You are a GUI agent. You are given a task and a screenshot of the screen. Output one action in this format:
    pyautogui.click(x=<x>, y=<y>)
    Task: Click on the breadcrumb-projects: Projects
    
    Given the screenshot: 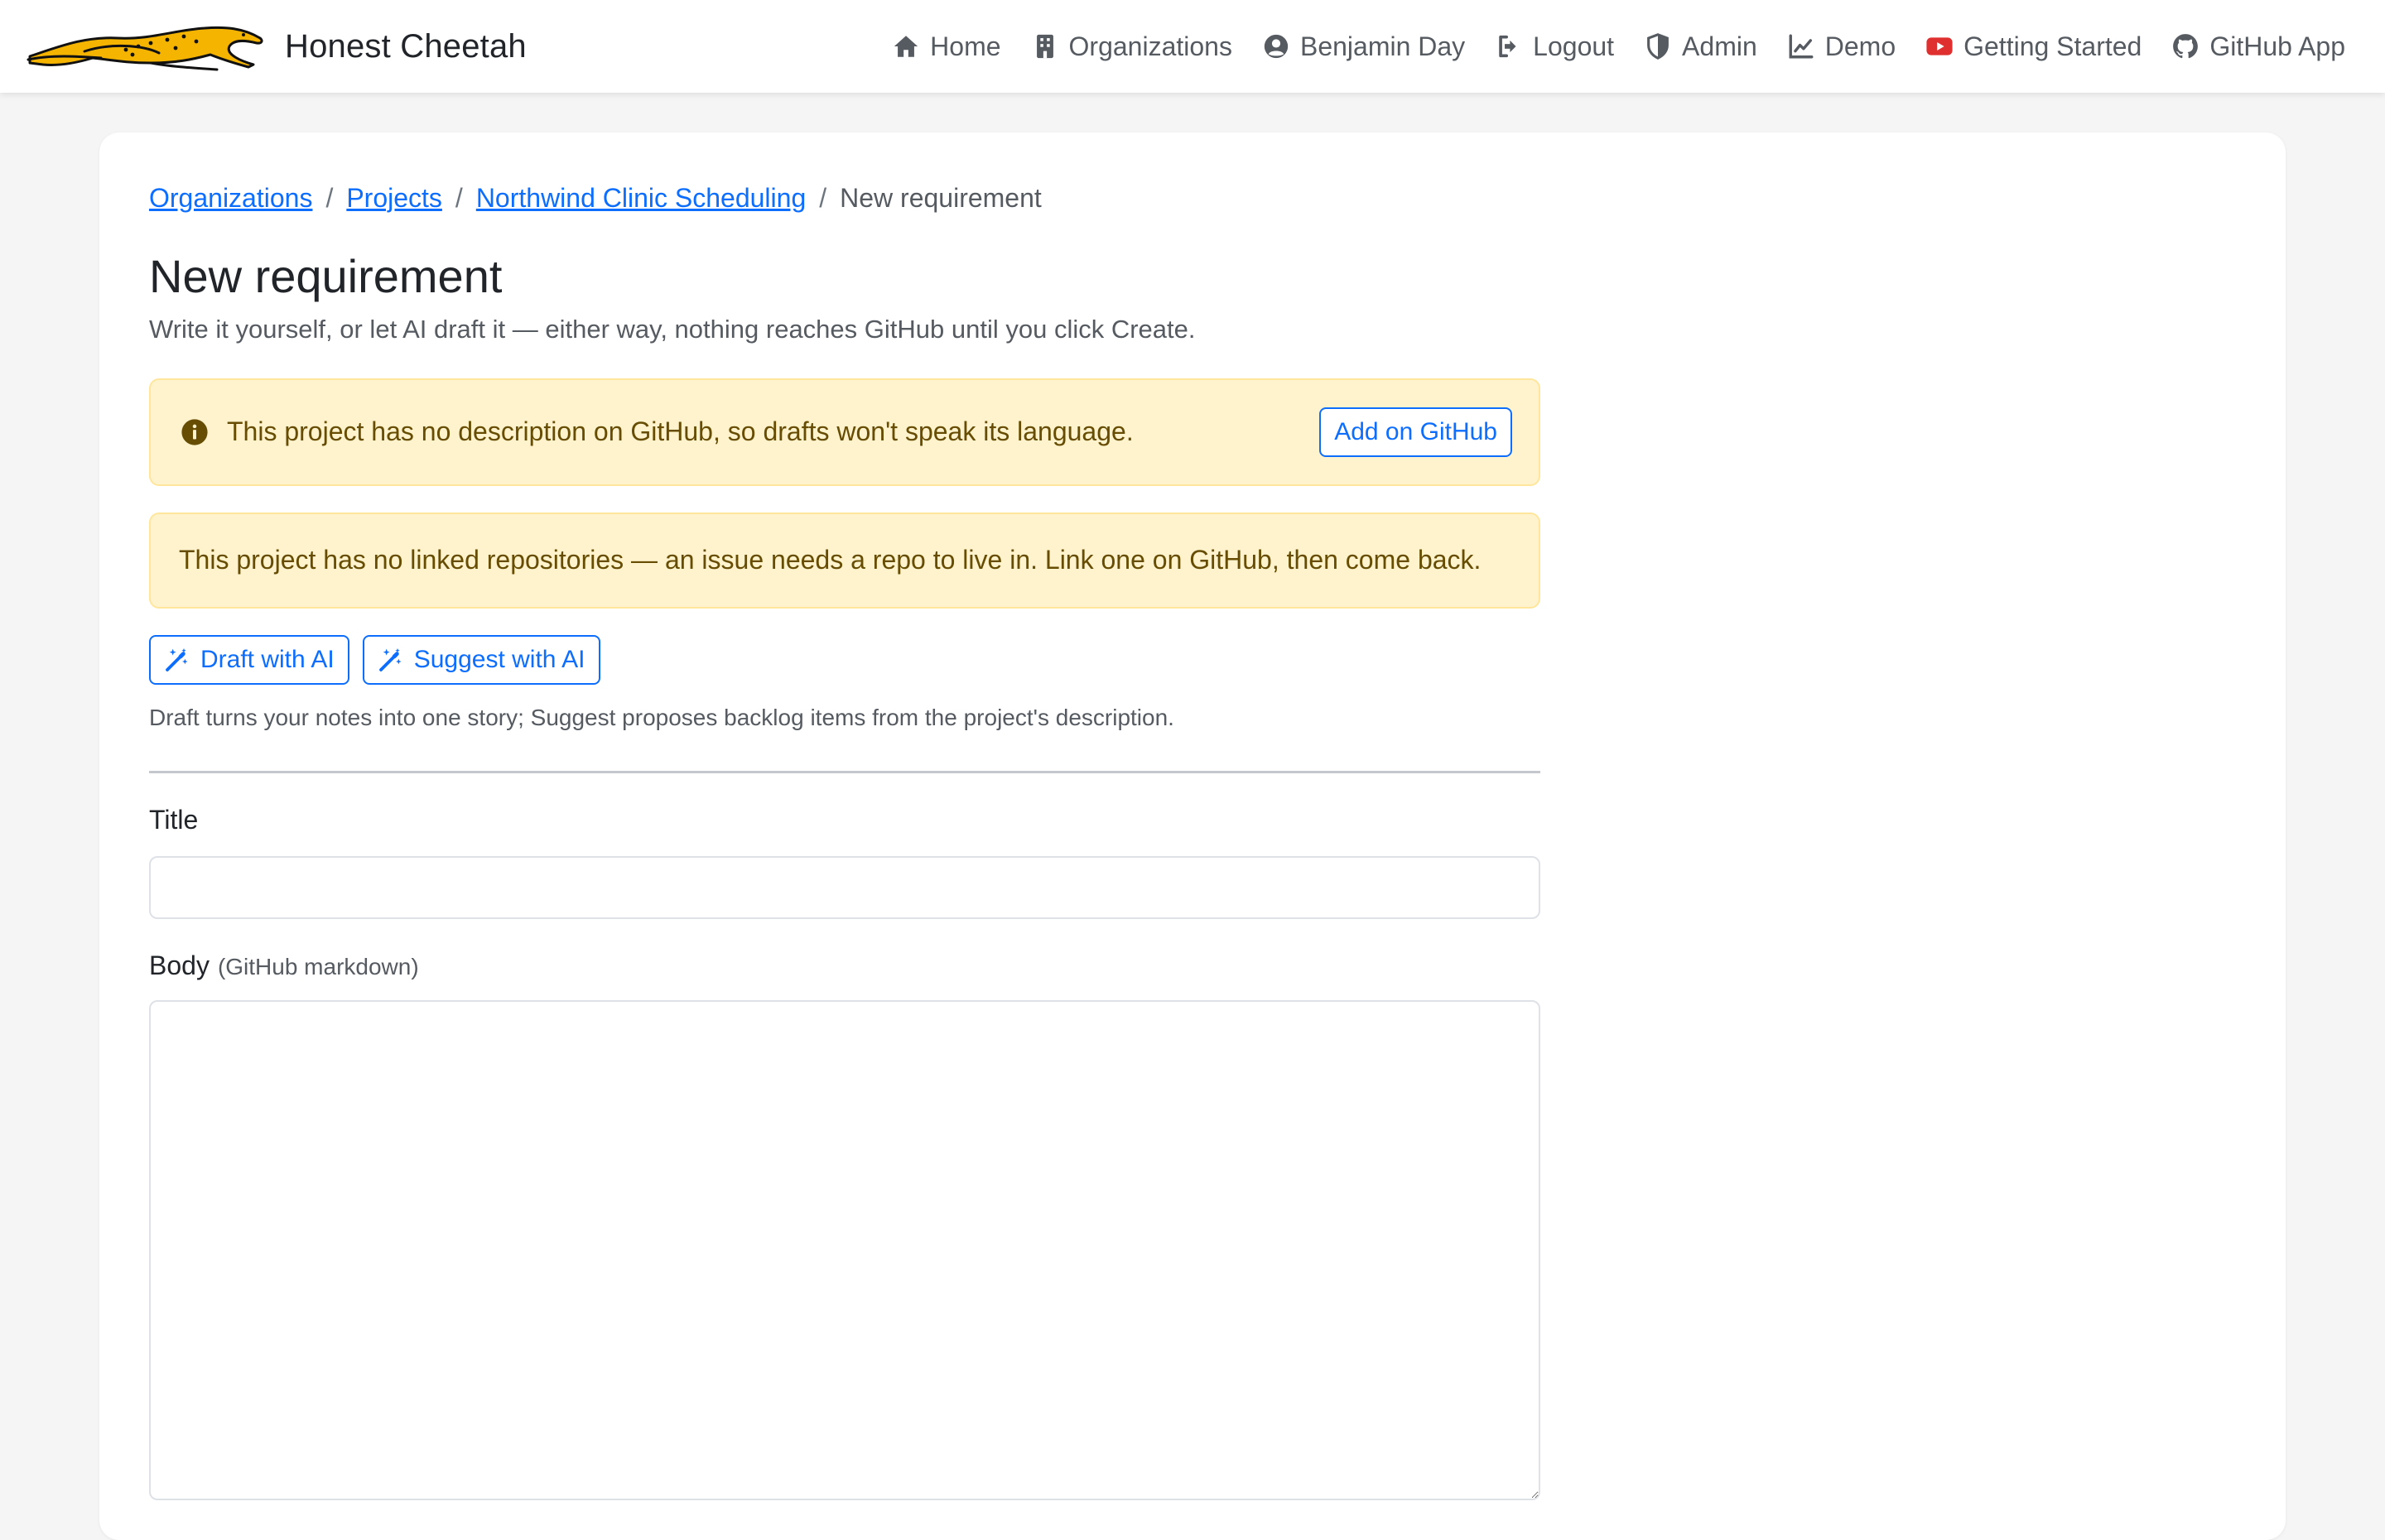 What is the action you would take?
    pyautogui.click(x=394, y=199)
    